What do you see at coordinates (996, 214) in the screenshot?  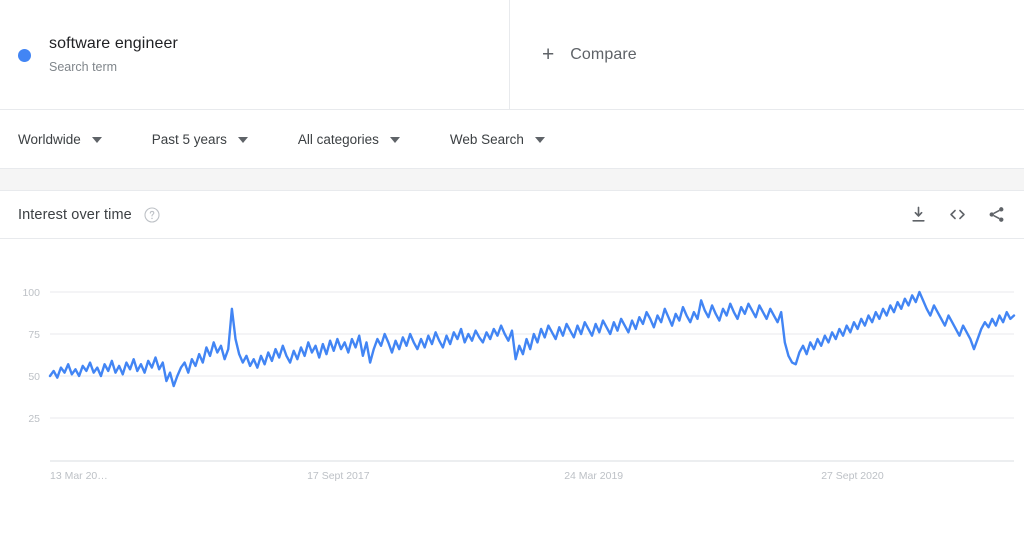 I see `share-icon` at bounding box center [996, 214].